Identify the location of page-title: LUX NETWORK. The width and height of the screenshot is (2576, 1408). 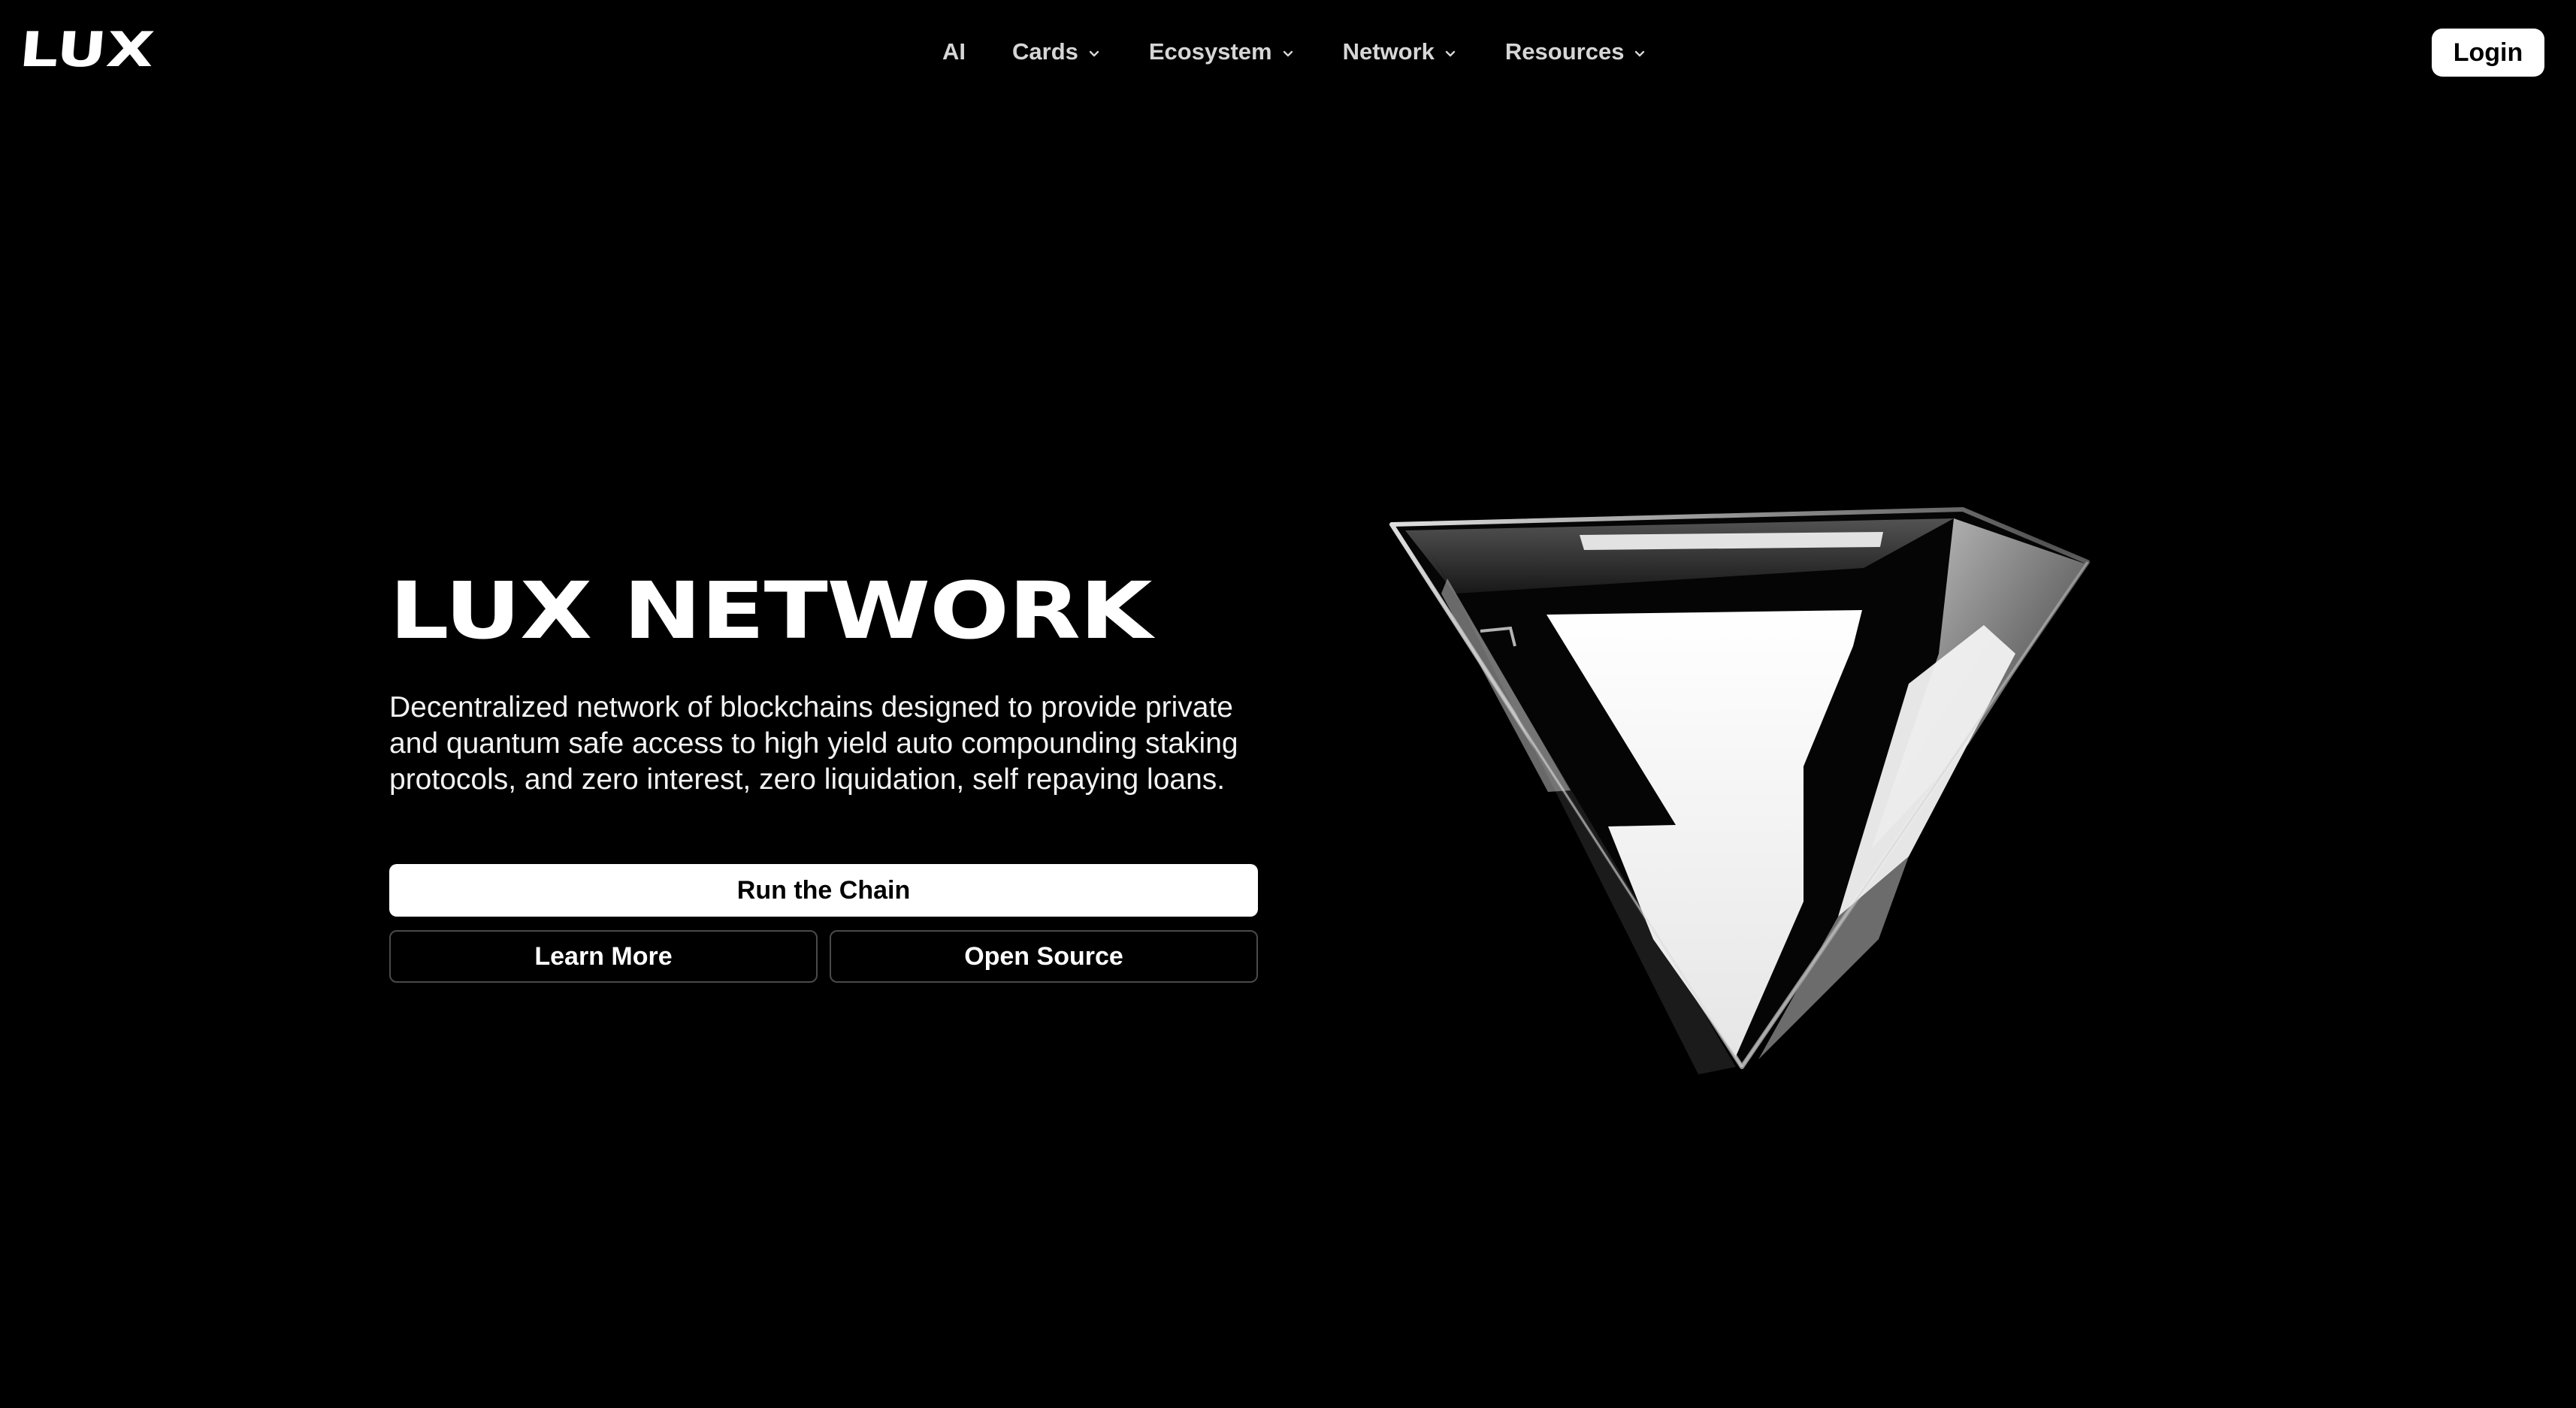
(771, 611).